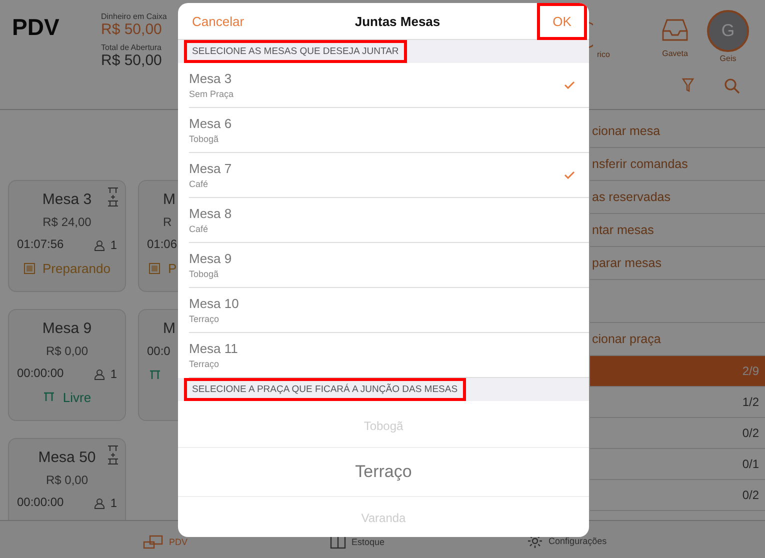 This screenshot has width=765, height=558. I want to click on menu-item: as reservadas, so click(677, 197).